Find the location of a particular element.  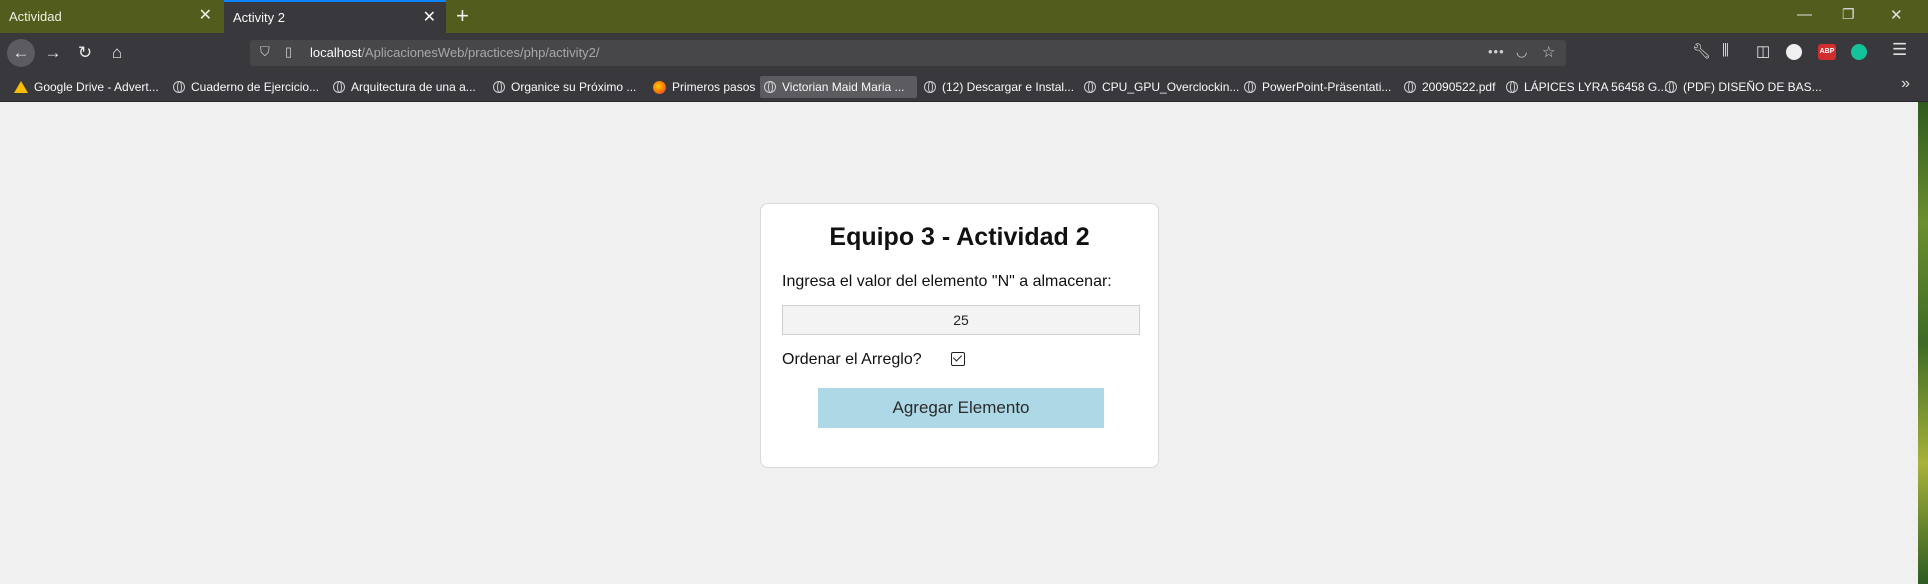

tab-label: Activity 2 is located at coordinates (259, 17).